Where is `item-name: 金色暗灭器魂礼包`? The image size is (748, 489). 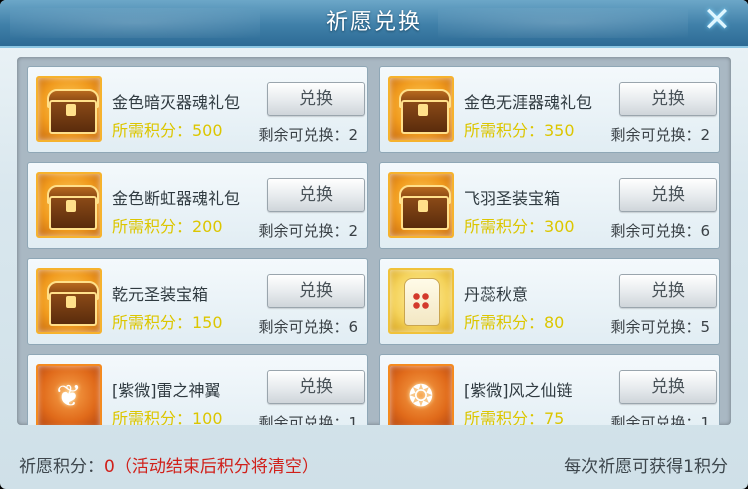
item-name: 金色暗灭器魂礼包 is located at coordinates (176, 102).